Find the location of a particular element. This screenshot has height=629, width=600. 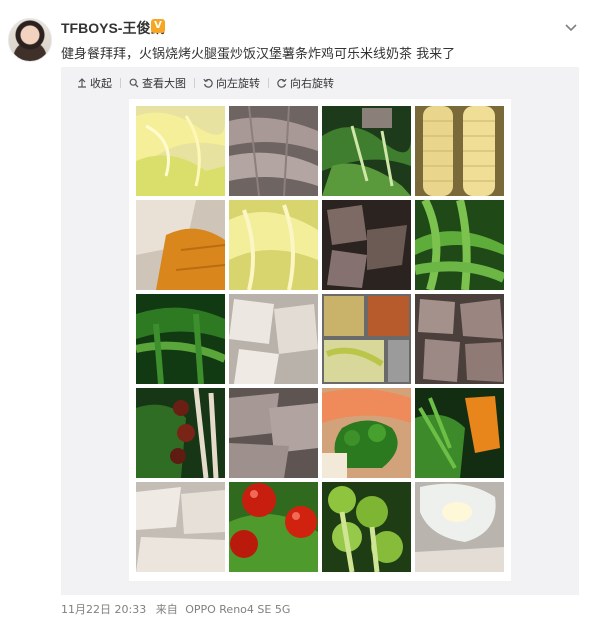

magnifier-icon is located at coordinates (134, 83).